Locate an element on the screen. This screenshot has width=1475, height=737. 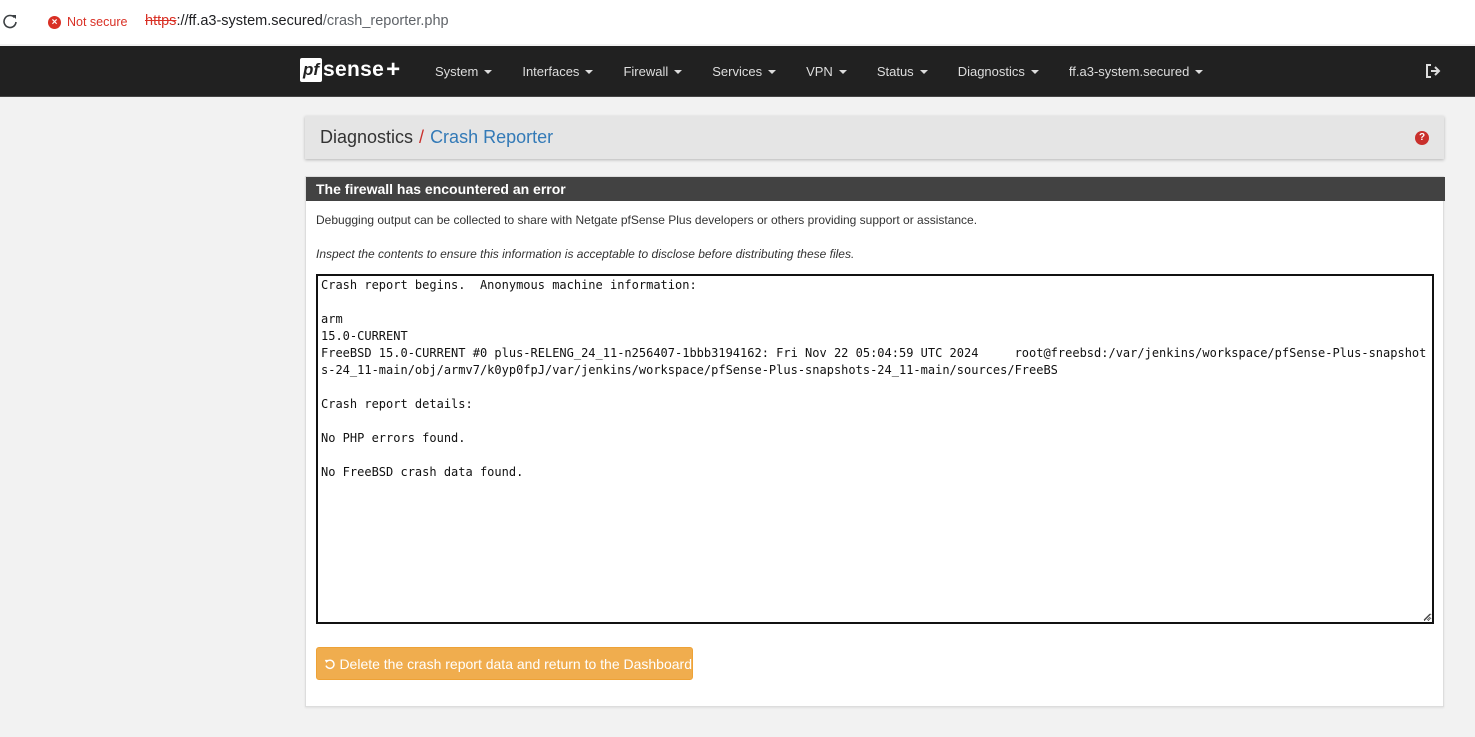
nav-vpn: VPN is located at coordinates (826, 71).